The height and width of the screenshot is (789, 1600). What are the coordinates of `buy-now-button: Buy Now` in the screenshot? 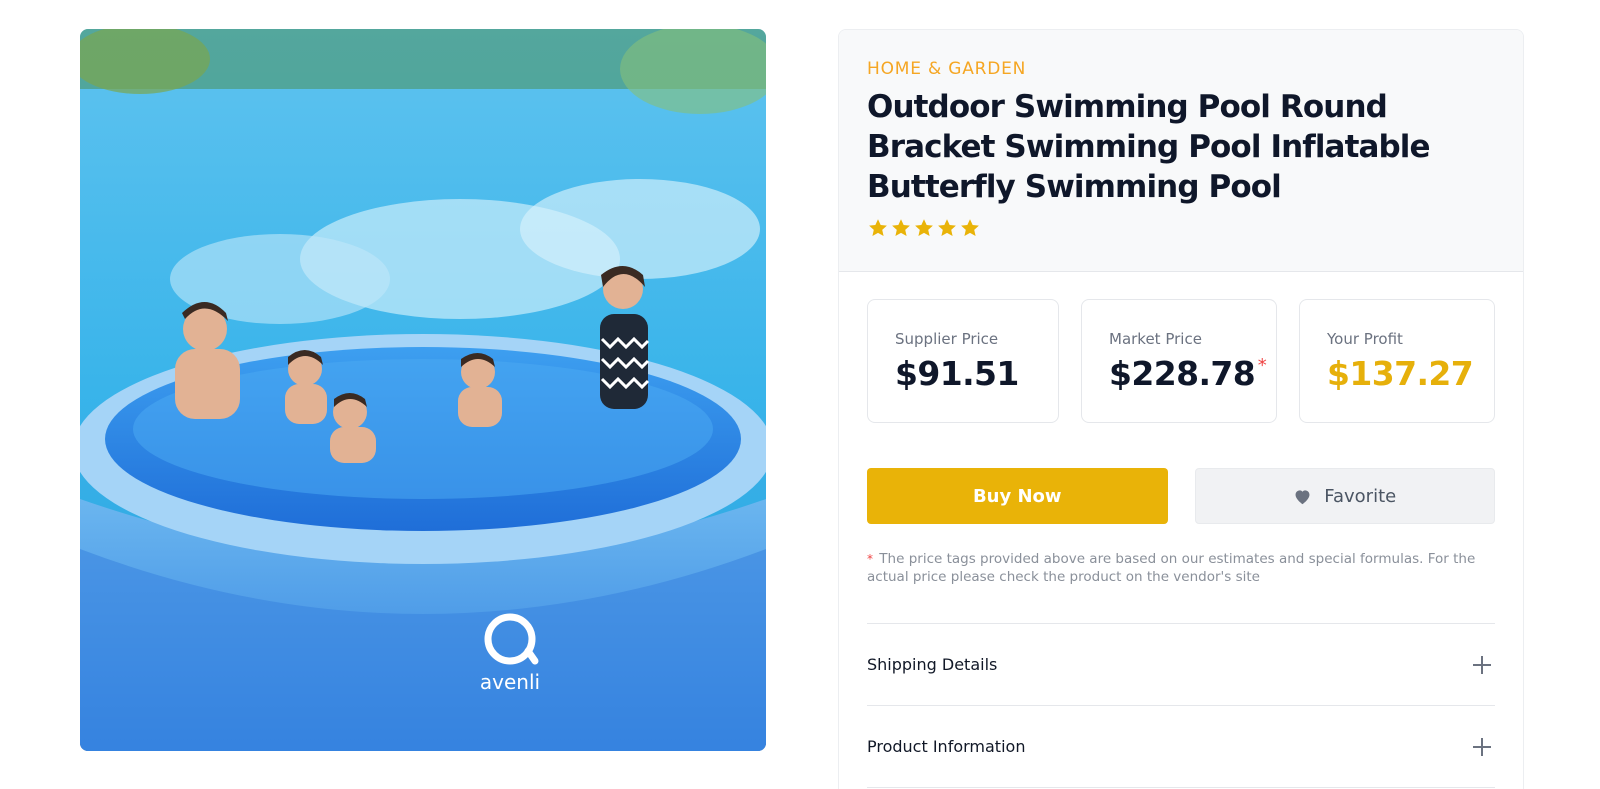 It's located at (1017, 496).